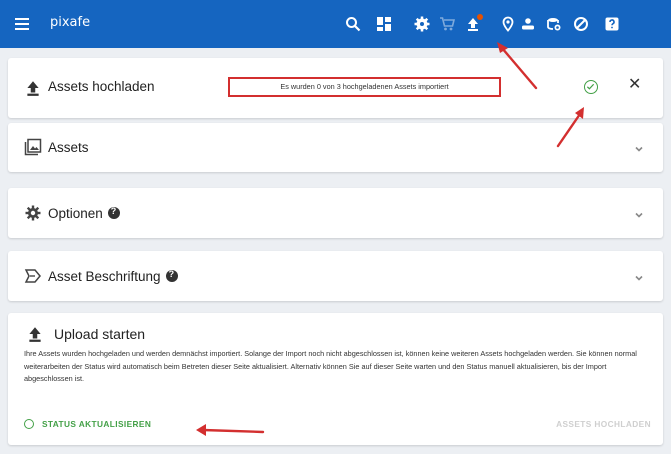 The width and height of the screenshot is (671, 454). What do you see at coordinates (603, 424) in the screenshot?
I see `upload-assets-button: ASSETS HOCHLADEN` at bounding box center [603, 424].